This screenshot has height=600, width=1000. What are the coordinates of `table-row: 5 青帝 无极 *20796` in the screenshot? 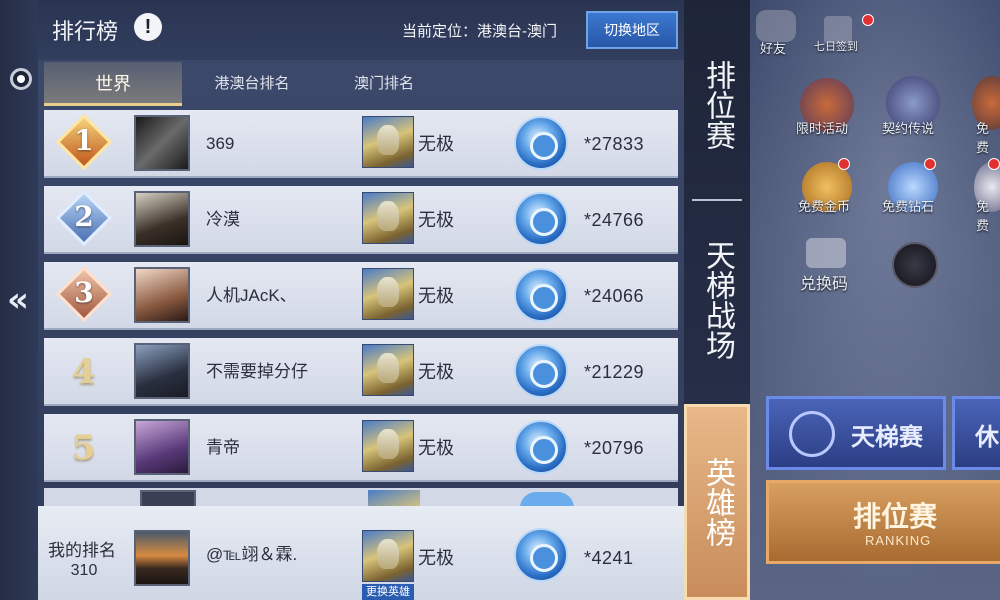 It's located at (361, 448).